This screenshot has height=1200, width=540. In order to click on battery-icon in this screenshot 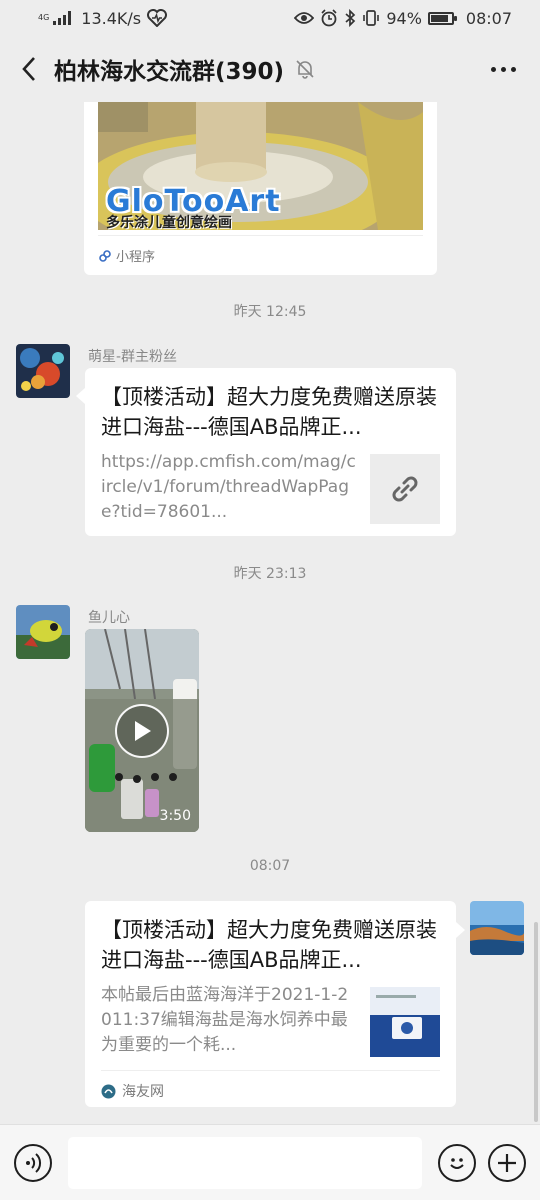, I will do `click(442, 18)`.